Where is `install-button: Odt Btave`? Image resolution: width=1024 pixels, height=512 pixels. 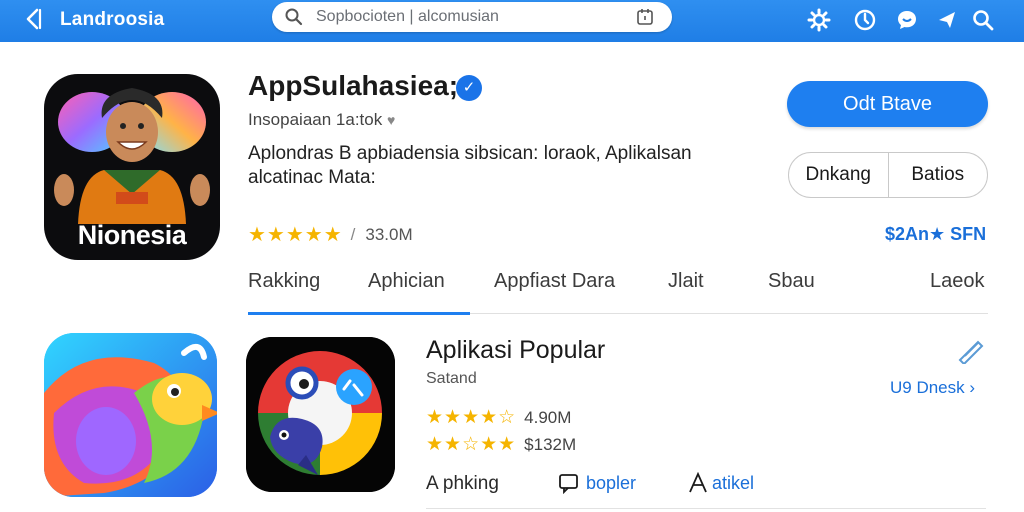
install-button: Odt Btave is located at coordinates (887, 104).